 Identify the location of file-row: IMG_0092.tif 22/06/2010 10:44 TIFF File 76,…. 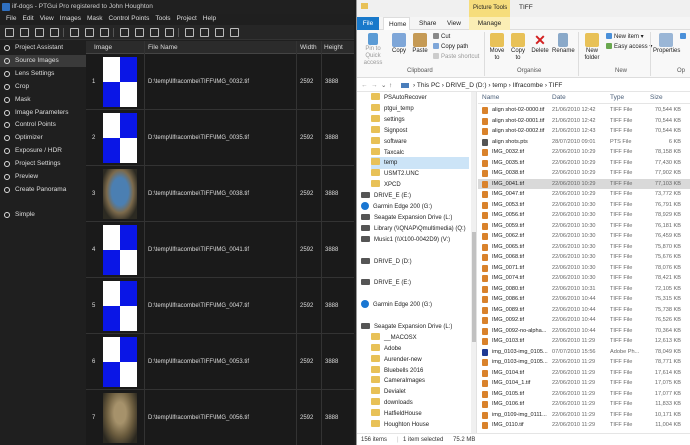
(584, 320).